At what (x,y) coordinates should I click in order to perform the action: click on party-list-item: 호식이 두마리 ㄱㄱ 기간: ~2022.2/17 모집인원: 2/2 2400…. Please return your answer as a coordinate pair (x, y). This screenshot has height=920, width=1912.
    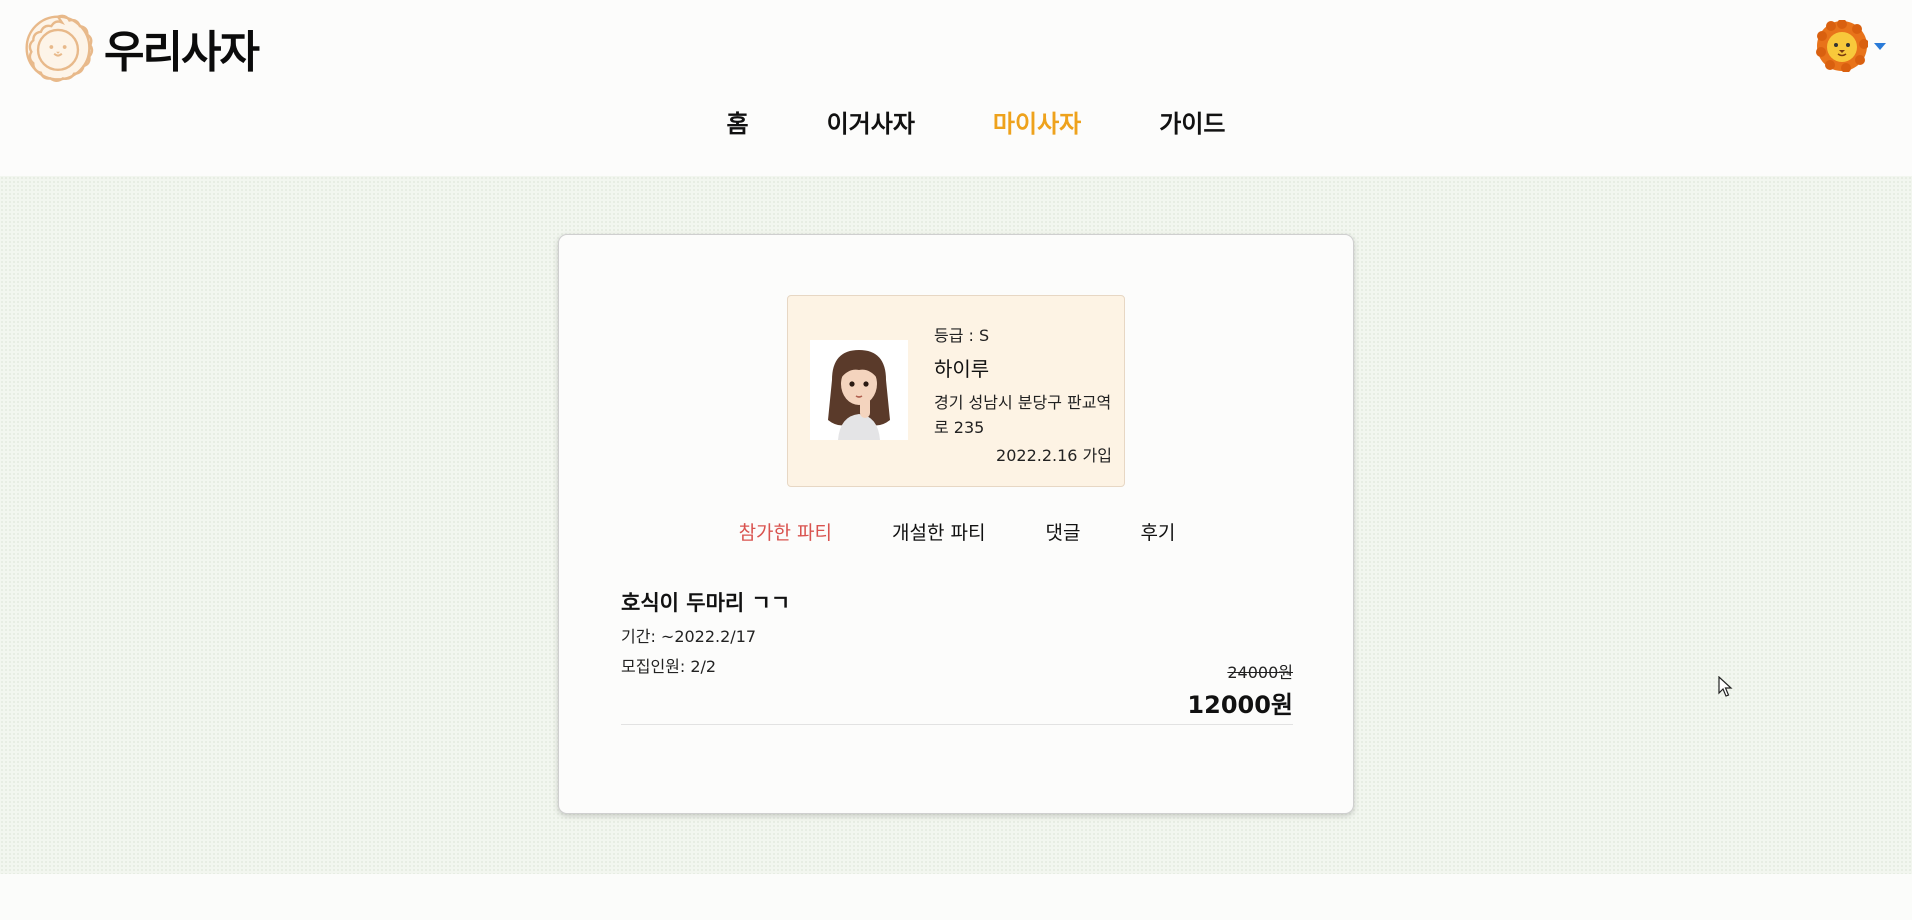
    Looking at the image, I should click on (957, 656).